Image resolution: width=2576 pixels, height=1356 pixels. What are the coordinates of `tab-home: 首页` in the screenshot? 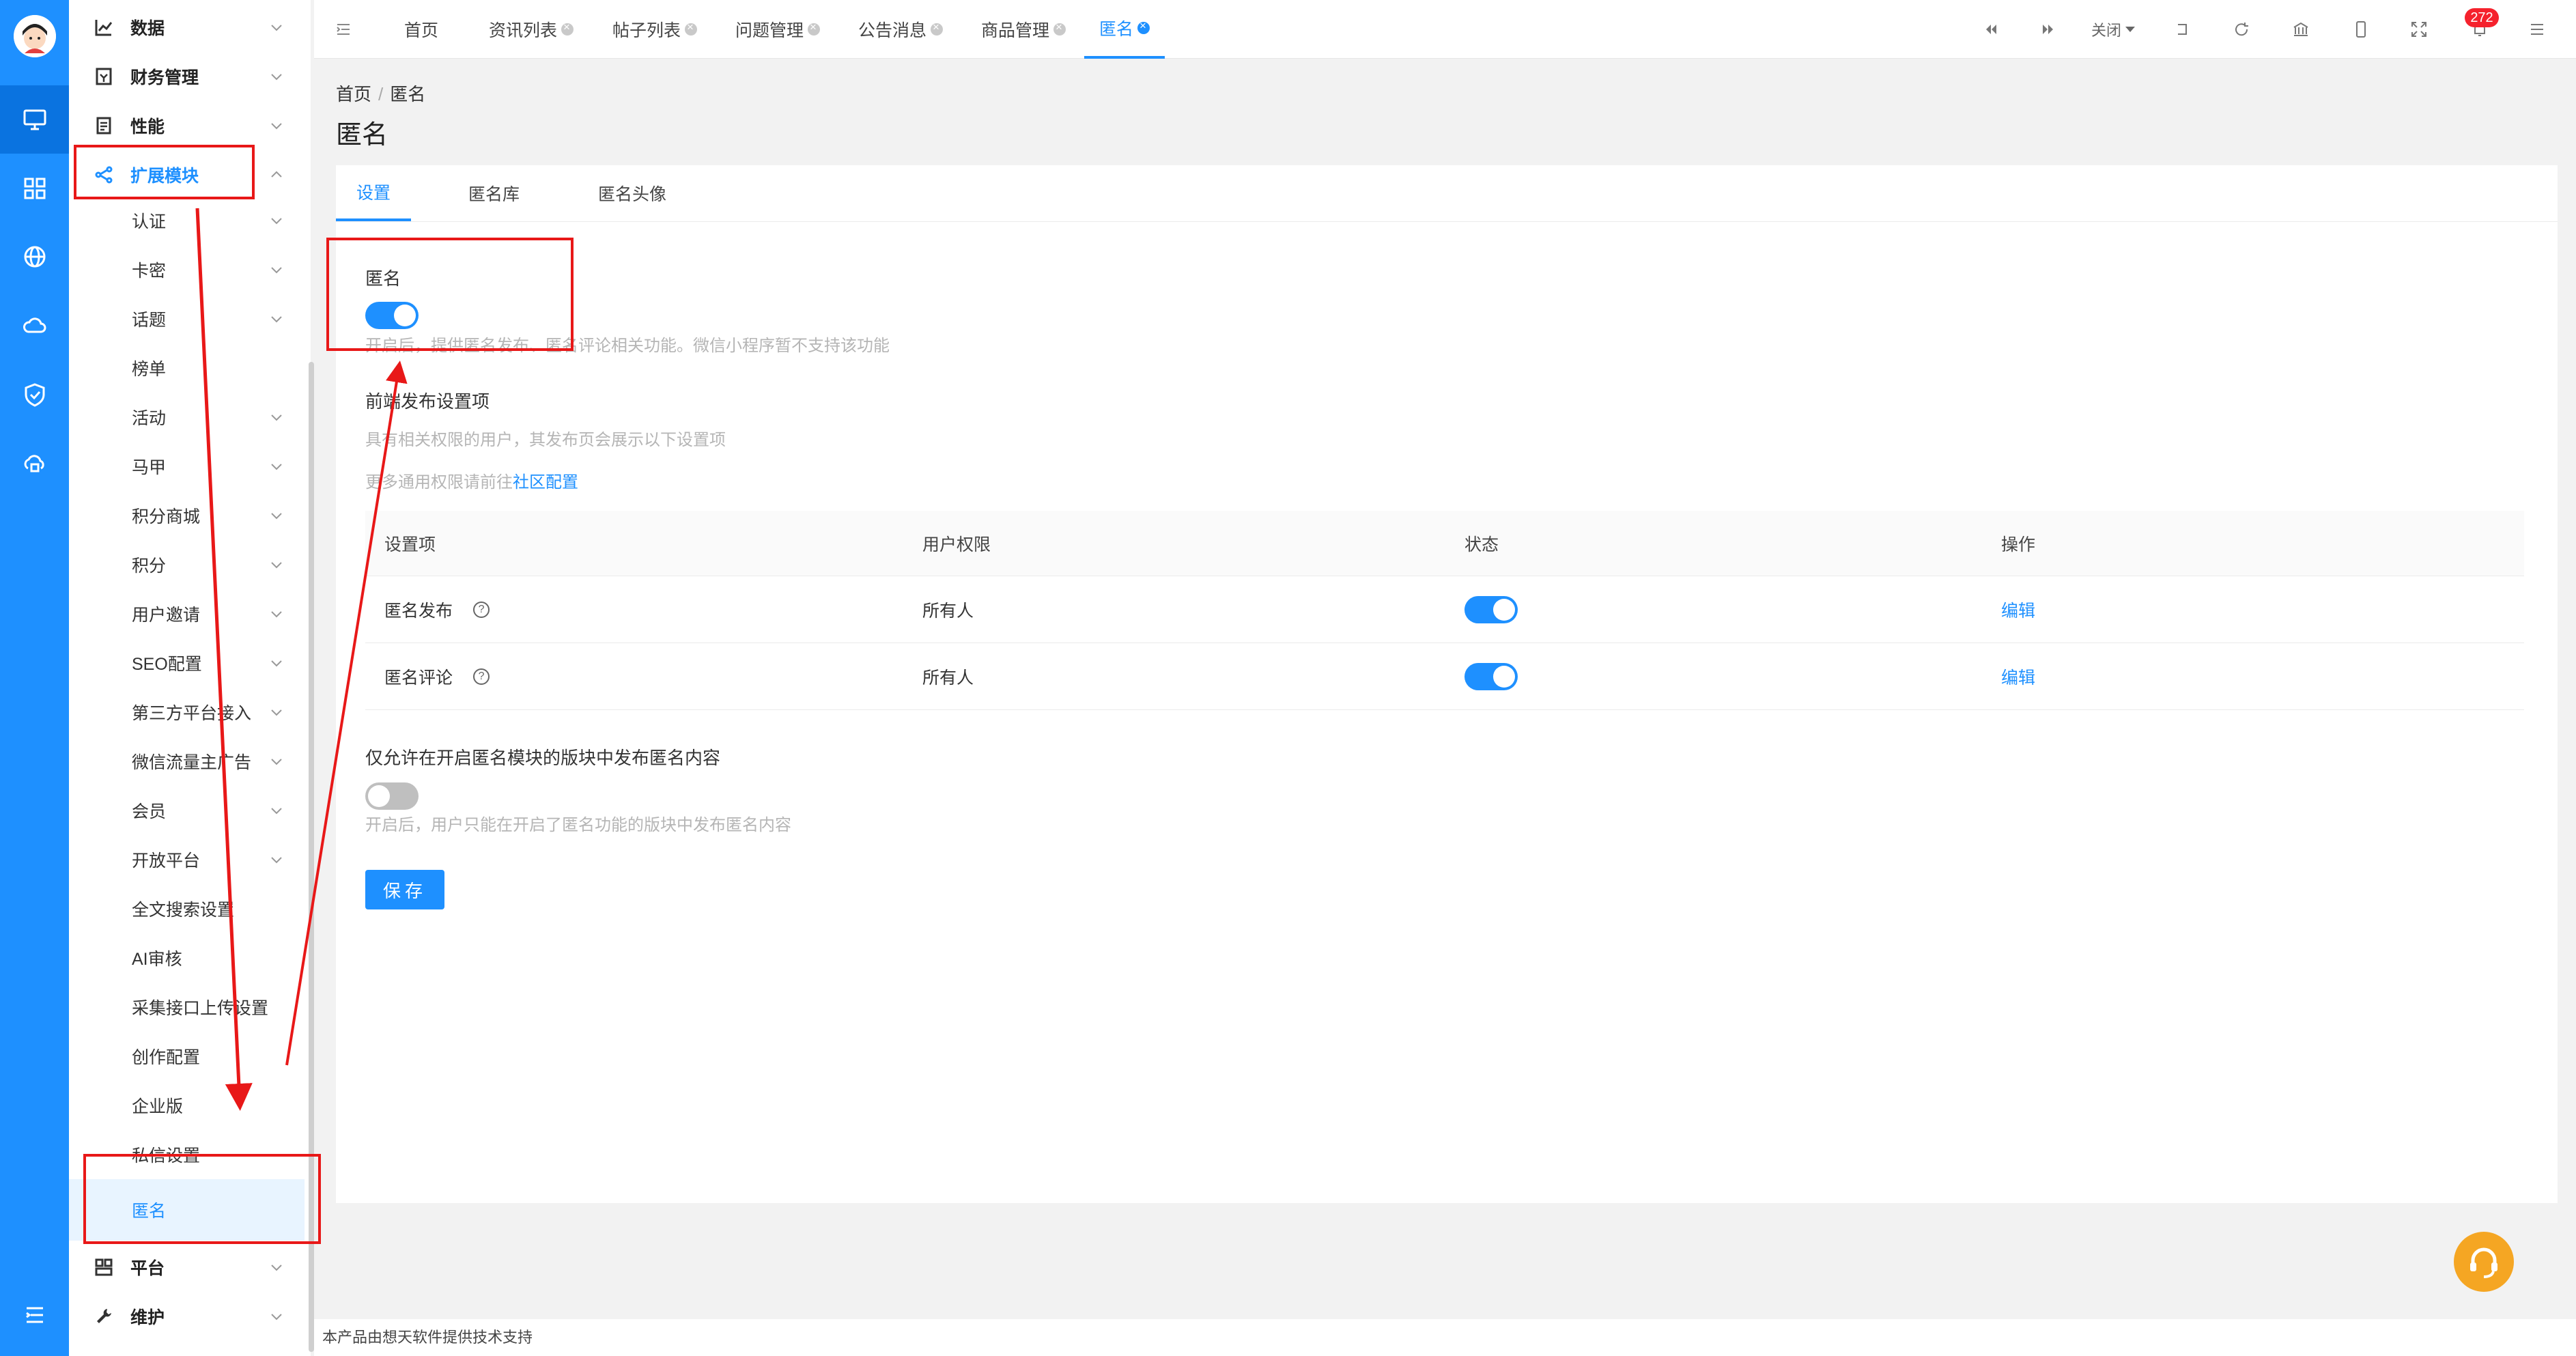 It's located at (421, 29).